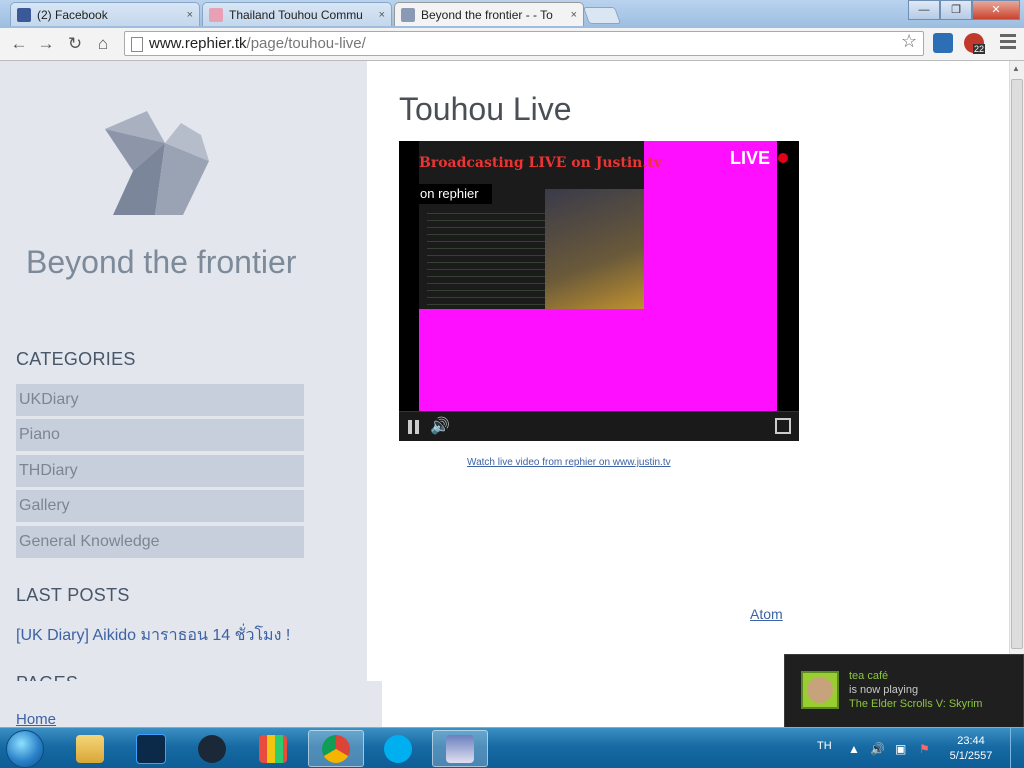 The width and height of the screenshot is (1024, 768). Describe the element at coordinates (160, 435) in the screenshot. I see `category-piano: Piano` at that location.